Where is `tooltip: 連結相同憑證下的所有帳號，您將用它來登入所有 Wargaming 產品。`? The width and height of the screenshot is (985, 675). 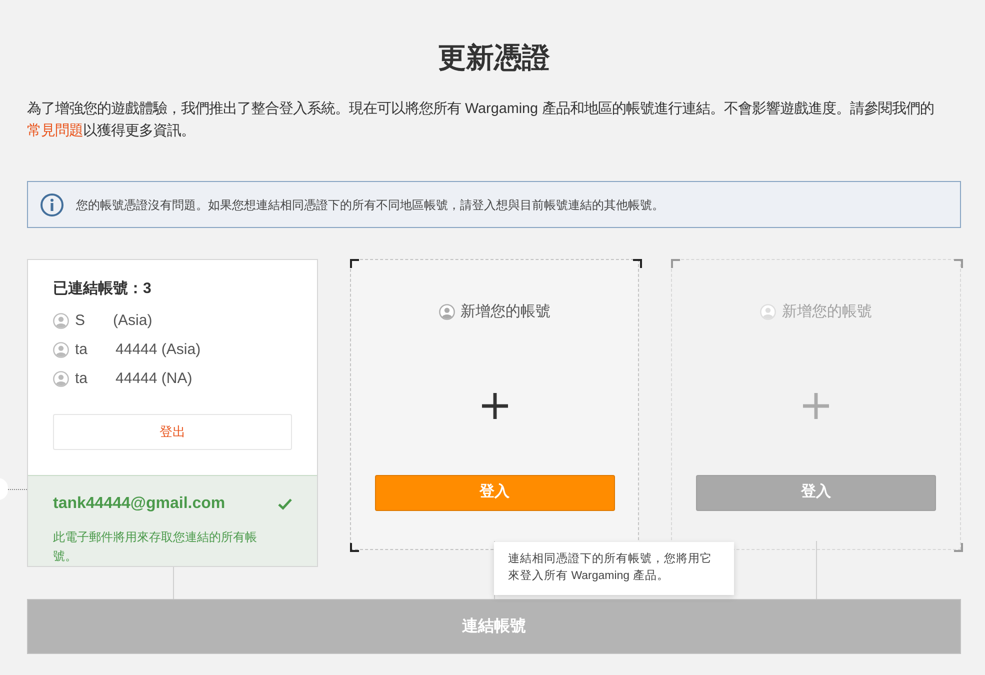
tooltip: 連結相同憑證下的所有帳號，您將用它來登入所有 Wargaming 產品。 is located at coordinates (614, 568).